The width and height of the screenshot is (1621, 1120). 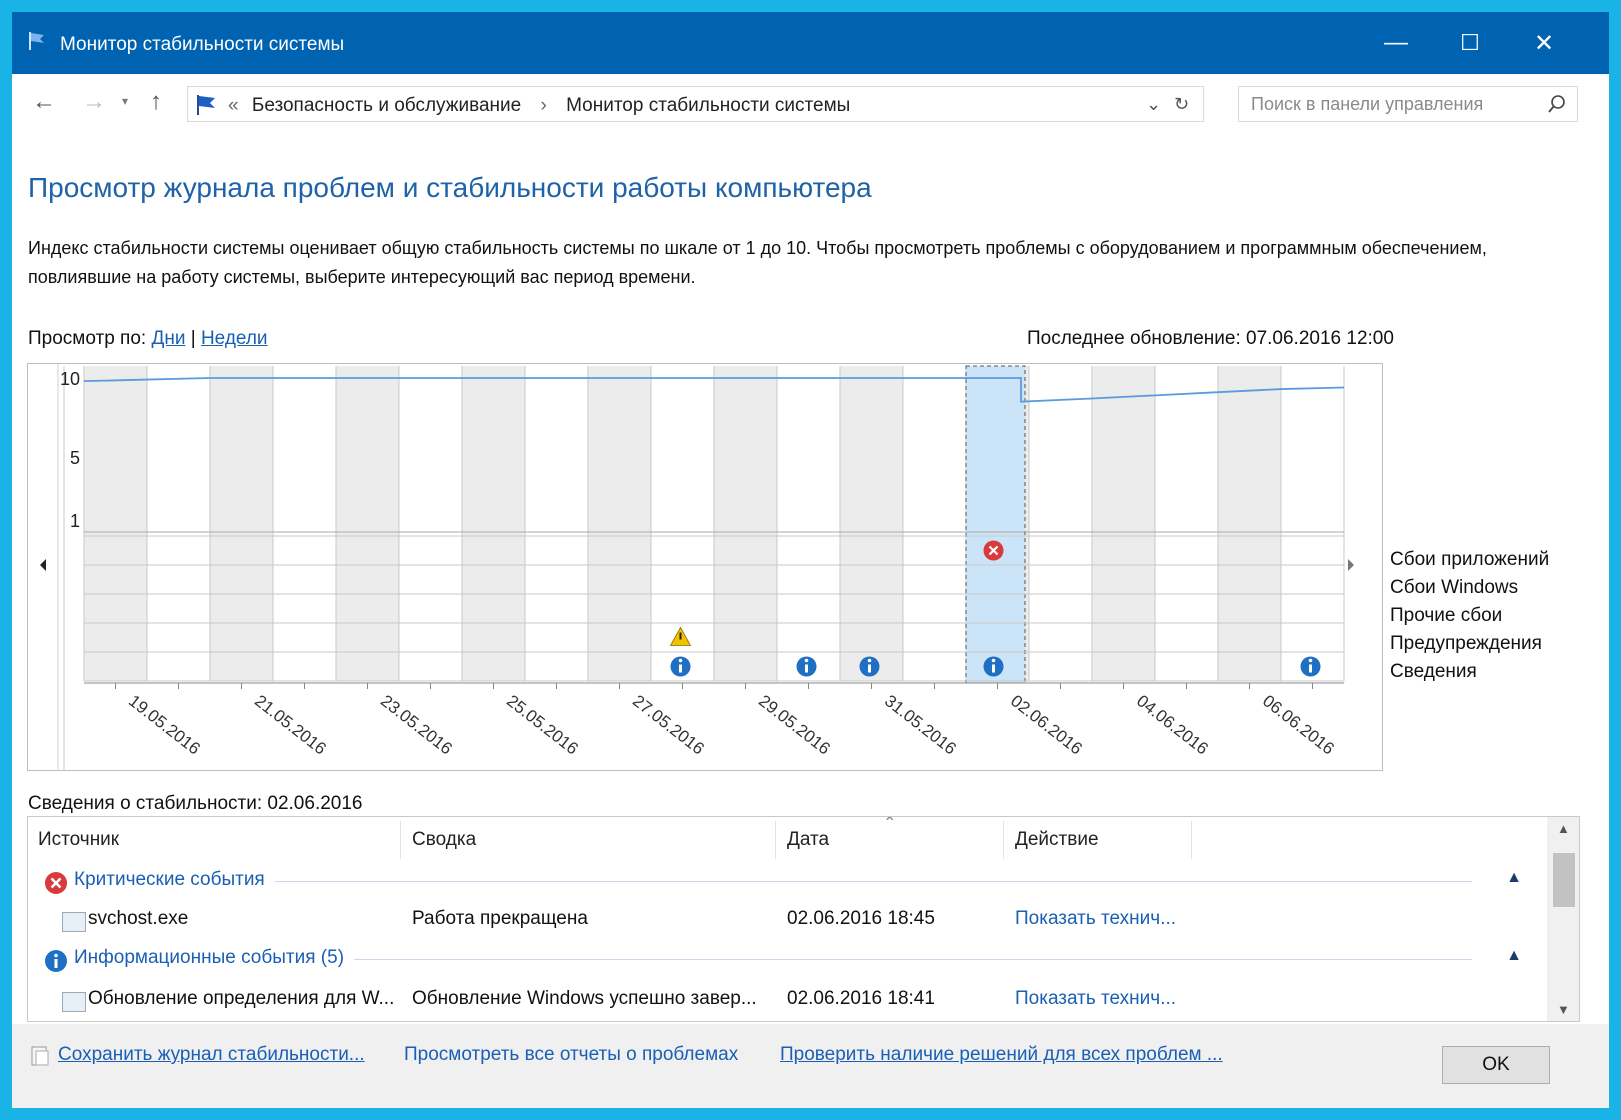 I want to click on security-flag-icon, so click(x=206, y=105).